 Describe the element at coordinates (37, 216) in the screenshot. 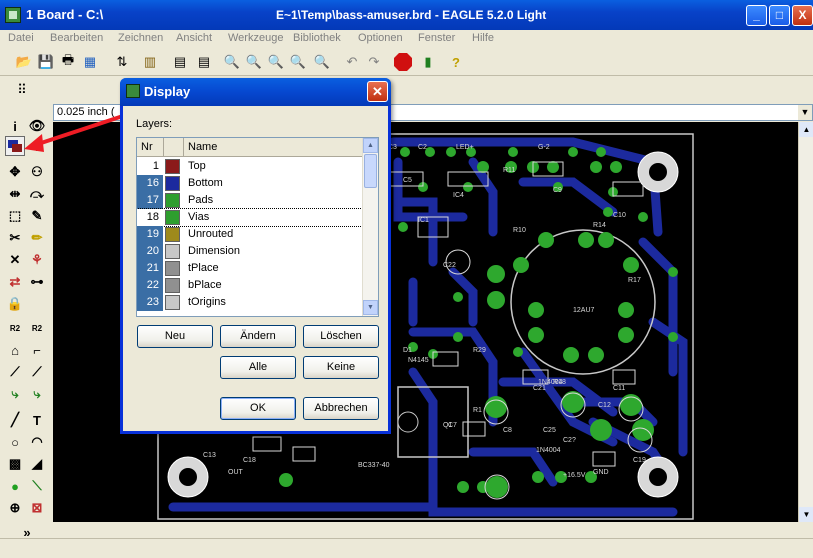

I see `change-icon: ✎` at that location.